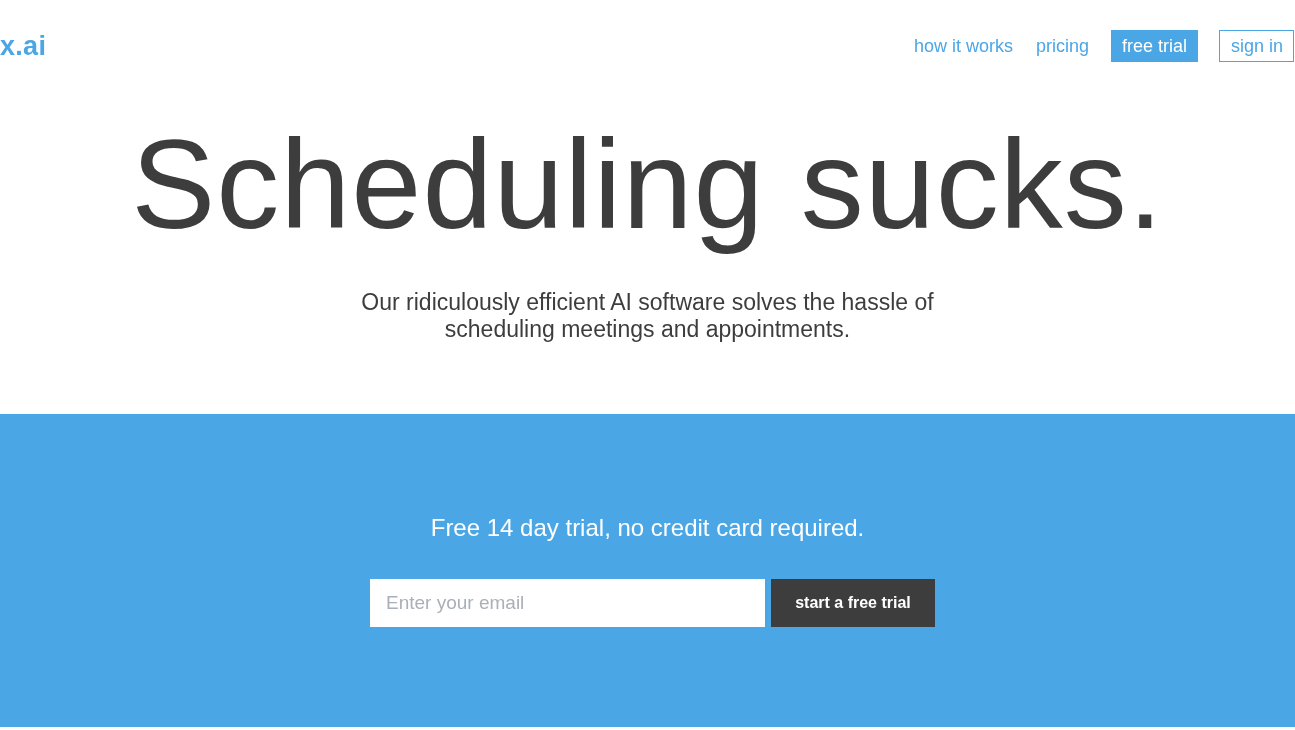  Describe the element at coordinates (1062, 46) in the screenshot. I see `nav-link: pricing` at that location.